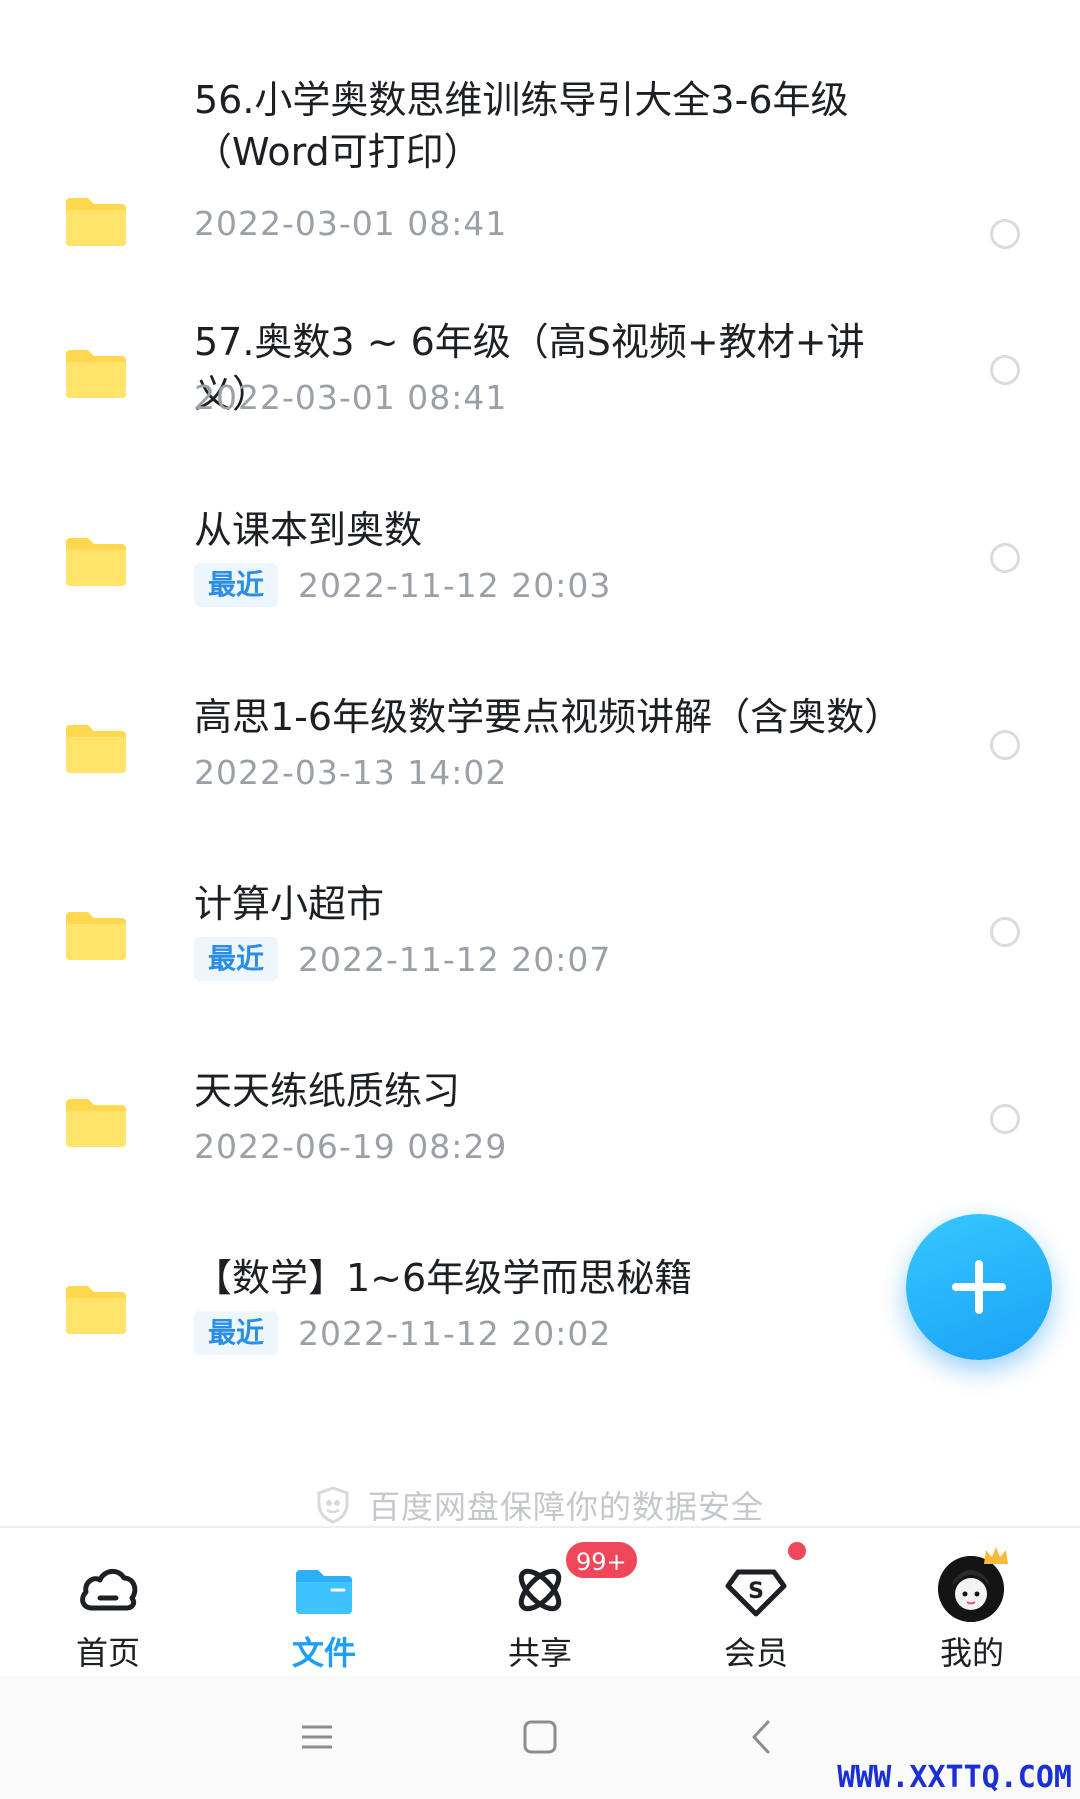 This screenshot has width=1080, height=1799. What do you see at coordinates (601, 1560) in the screenshot?
I see `share-badge: 99+` at bounding box center [601, 1560].